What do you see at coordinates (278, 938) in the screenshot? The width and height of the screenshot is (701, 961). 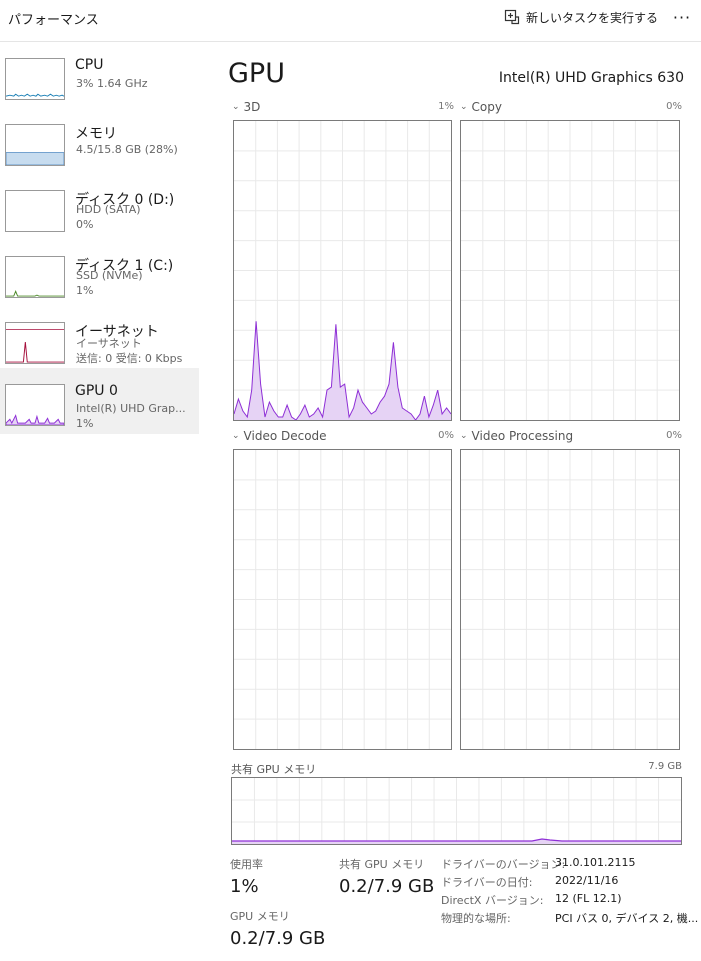 I see `gpu-memory-value: 0.2/7.9 GB` at bounding box center [278, 938].